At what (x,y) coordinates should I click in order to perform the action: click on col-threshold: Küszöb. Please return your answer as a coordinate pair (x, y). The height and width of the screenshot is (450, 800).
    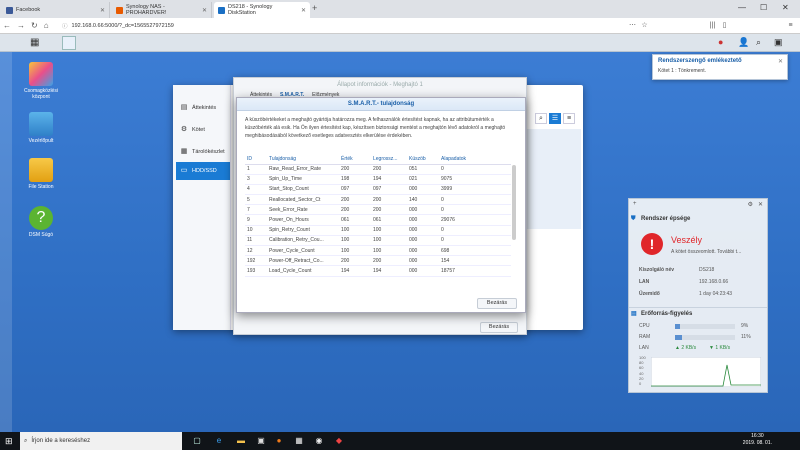
    Looking at the image, I should click on (423, 160).